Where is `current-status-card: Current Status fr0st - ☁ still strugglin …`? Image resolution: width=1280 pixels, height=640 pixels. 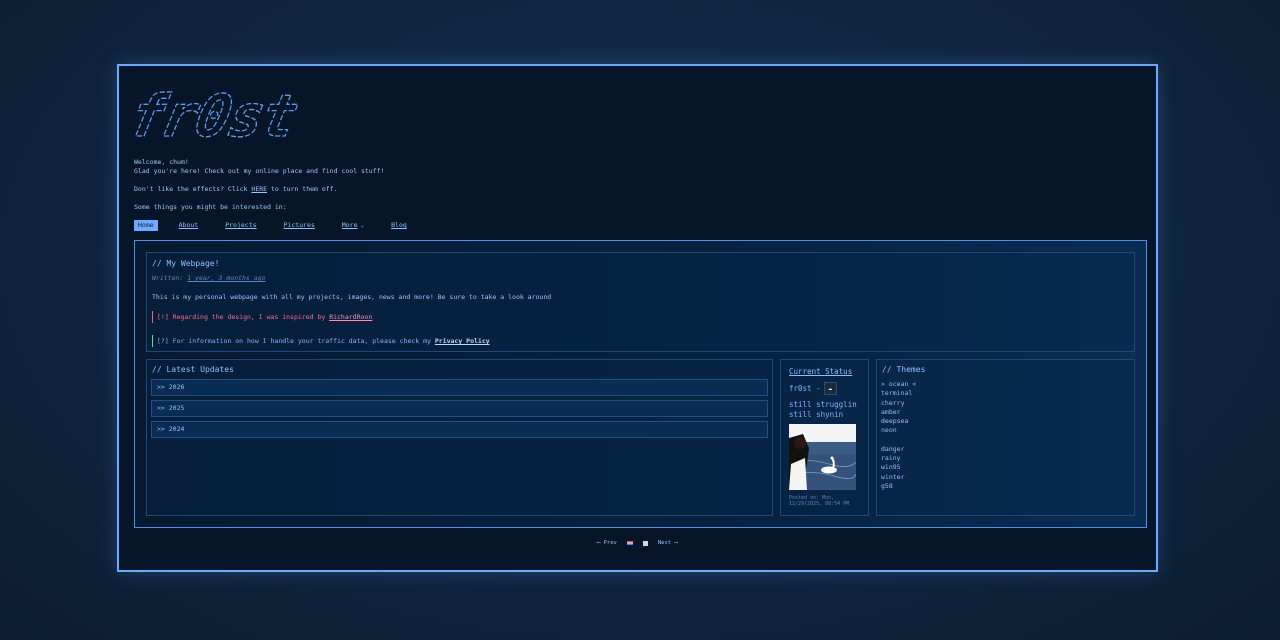 current-status-card: Current Status fr0st - ☁ still strugglin … is located at coordinates (824, 437).